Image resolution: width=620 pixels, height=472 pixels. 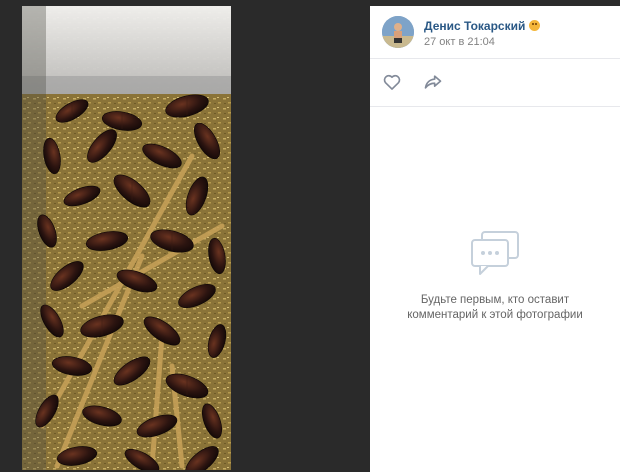 What do you see at coordinates (433, 82) in the screenshot?
I see `share-arrow-icon` at bounding box center [433, 82].